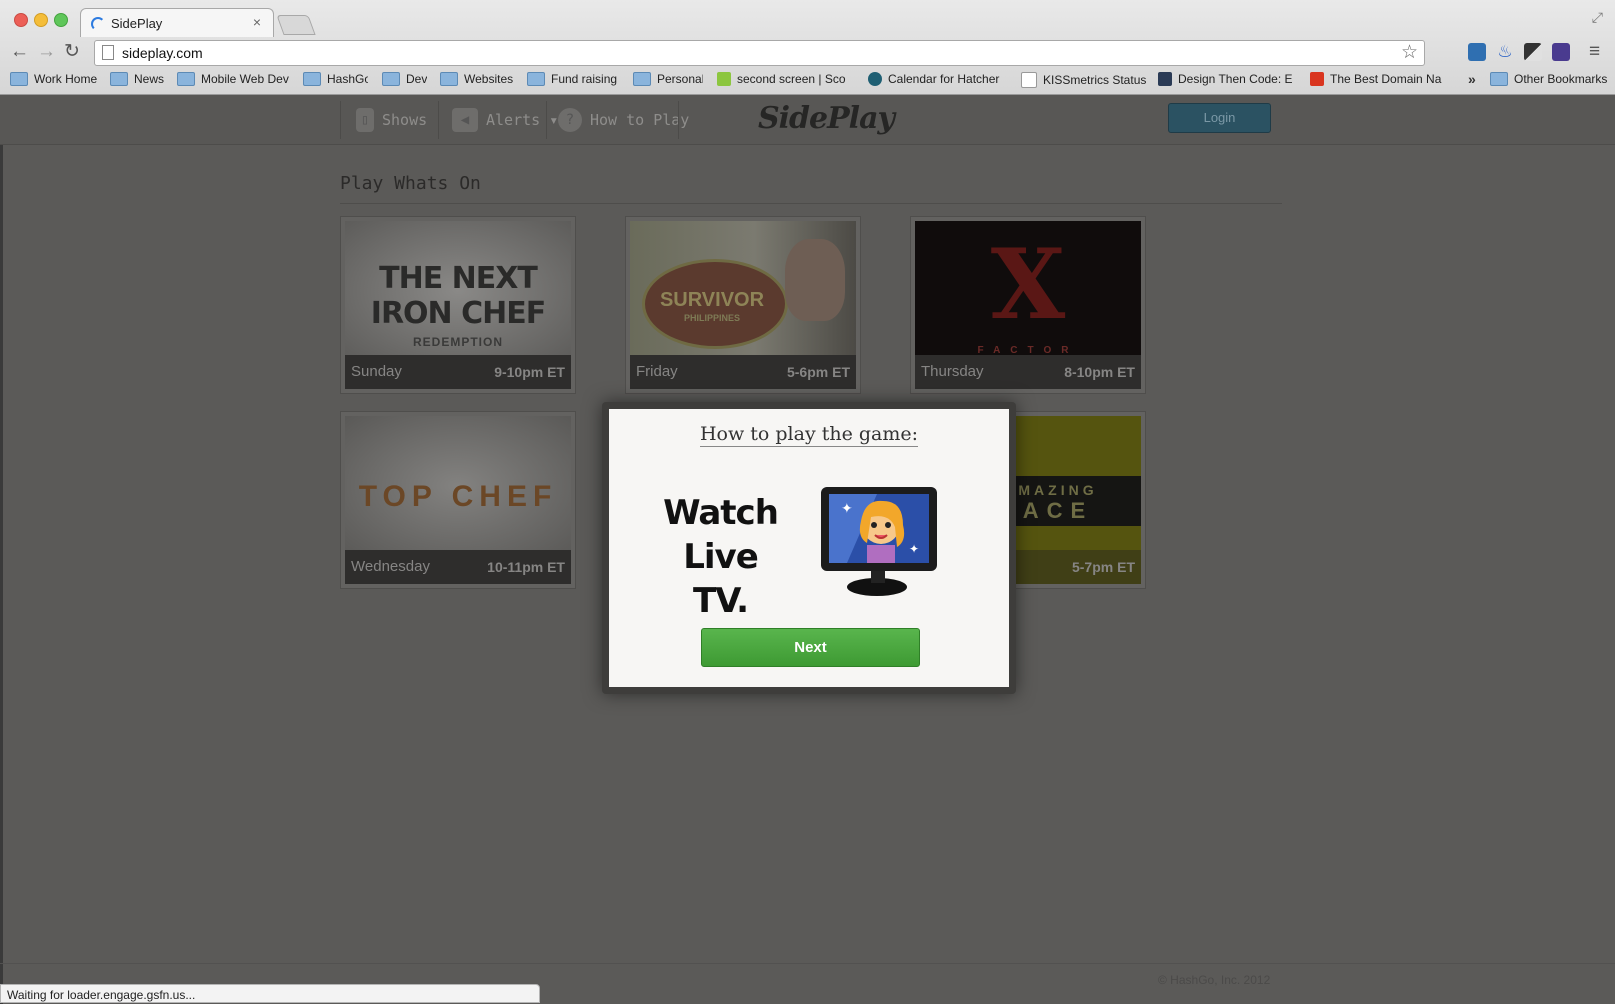 This screenshot has height=1004, width=1615. I want to click on bookmark-item: Calendar for Hatcher, so click(938, 79).